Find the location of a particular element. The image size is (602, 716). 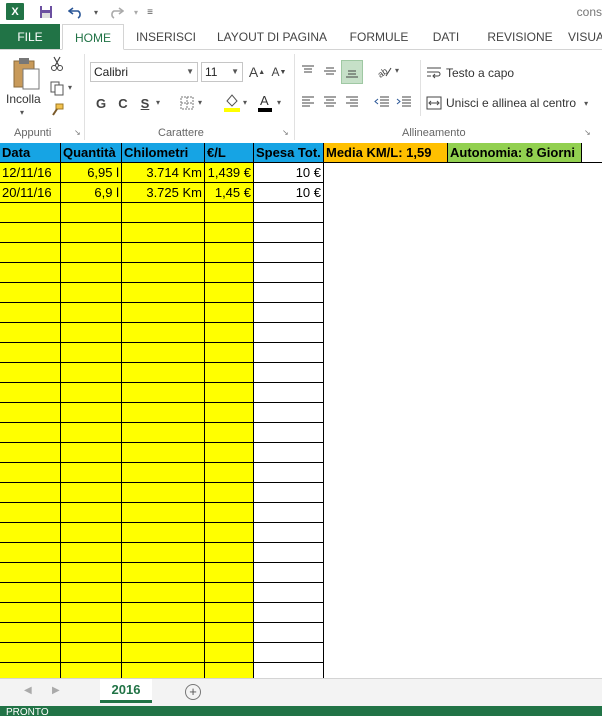

add-sheet-icon: + is located at coordinates (193, 692).